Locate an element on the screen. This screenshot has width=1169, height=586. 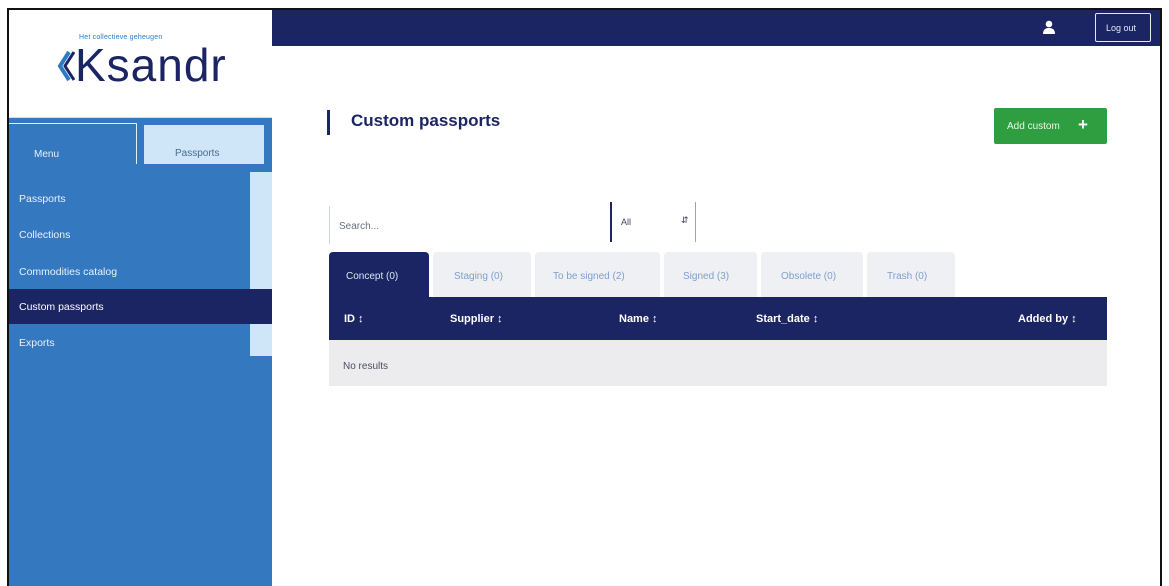
sidebar-item-custom-passports: Custom passports is located at coordinates (140, 306).